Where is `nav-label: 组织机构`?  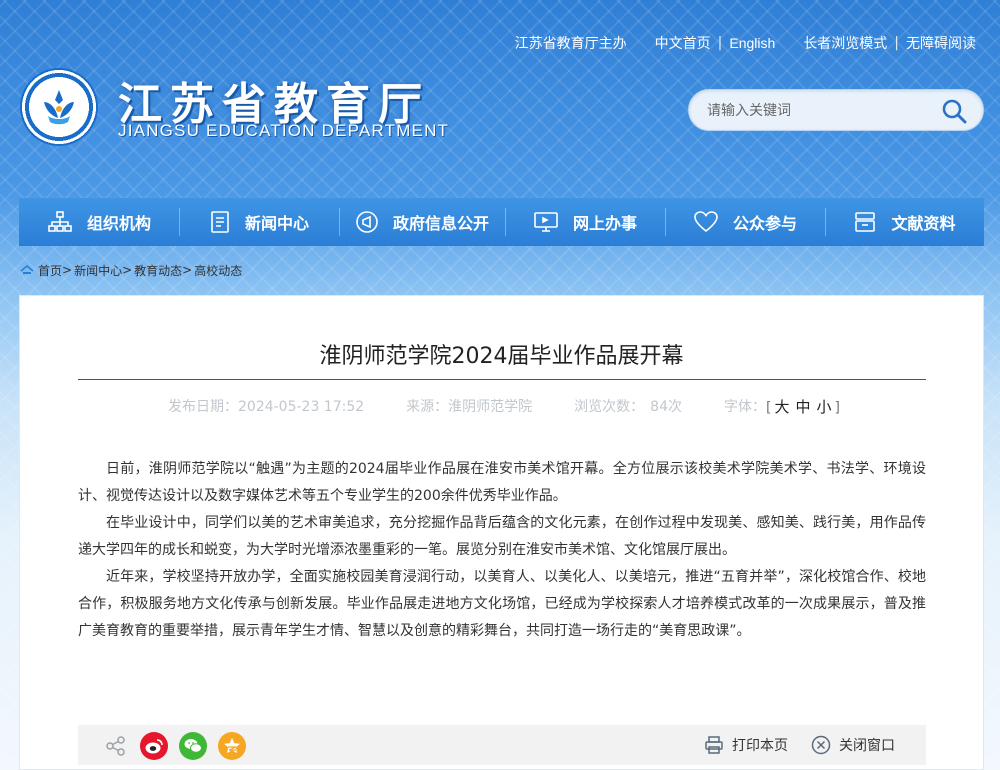 nav-label: 组织机构 is located at coordinates (118, 223).